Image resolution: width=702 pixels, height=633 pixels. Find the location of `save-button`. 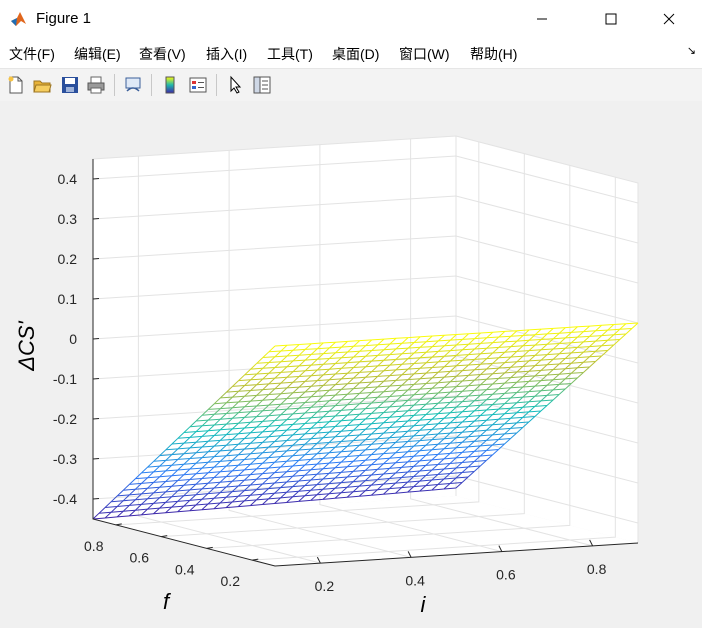

save-button is located at coordinates (70, 85).